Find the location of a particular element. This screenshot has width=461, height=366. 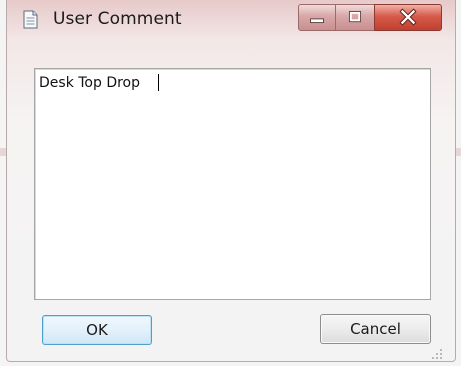

close-button is located at coordinates (408, 17).